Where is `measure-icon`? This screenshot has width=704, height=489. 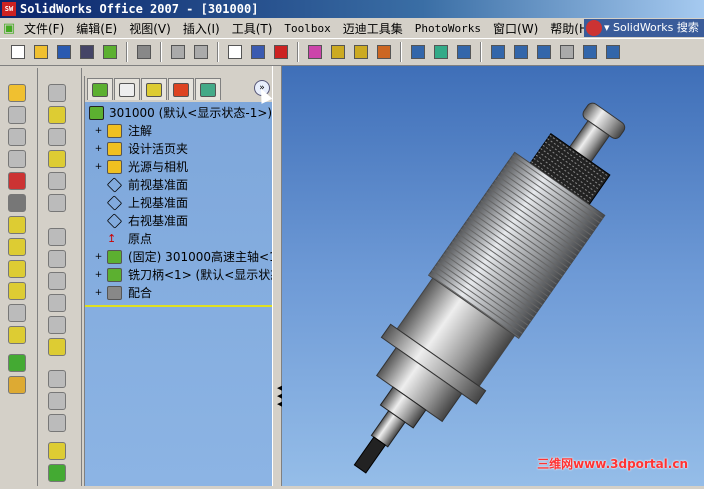
measure-icon is located at coordinates (361, 52).